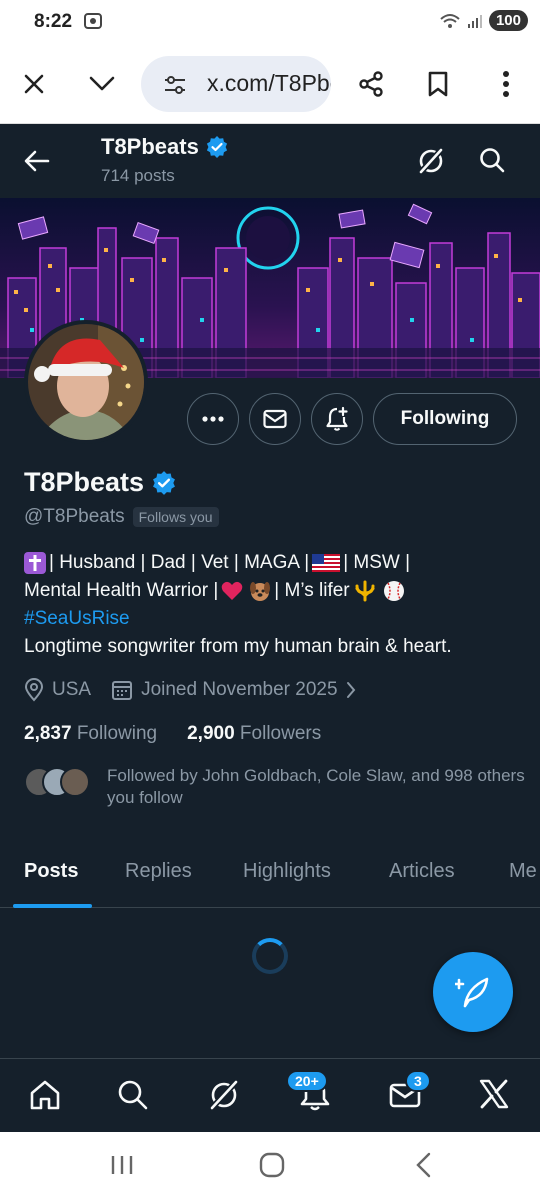 This screenshot has width=540, height=1200. I want to click on joined-item: Joined November 2025, so click(233, 690).